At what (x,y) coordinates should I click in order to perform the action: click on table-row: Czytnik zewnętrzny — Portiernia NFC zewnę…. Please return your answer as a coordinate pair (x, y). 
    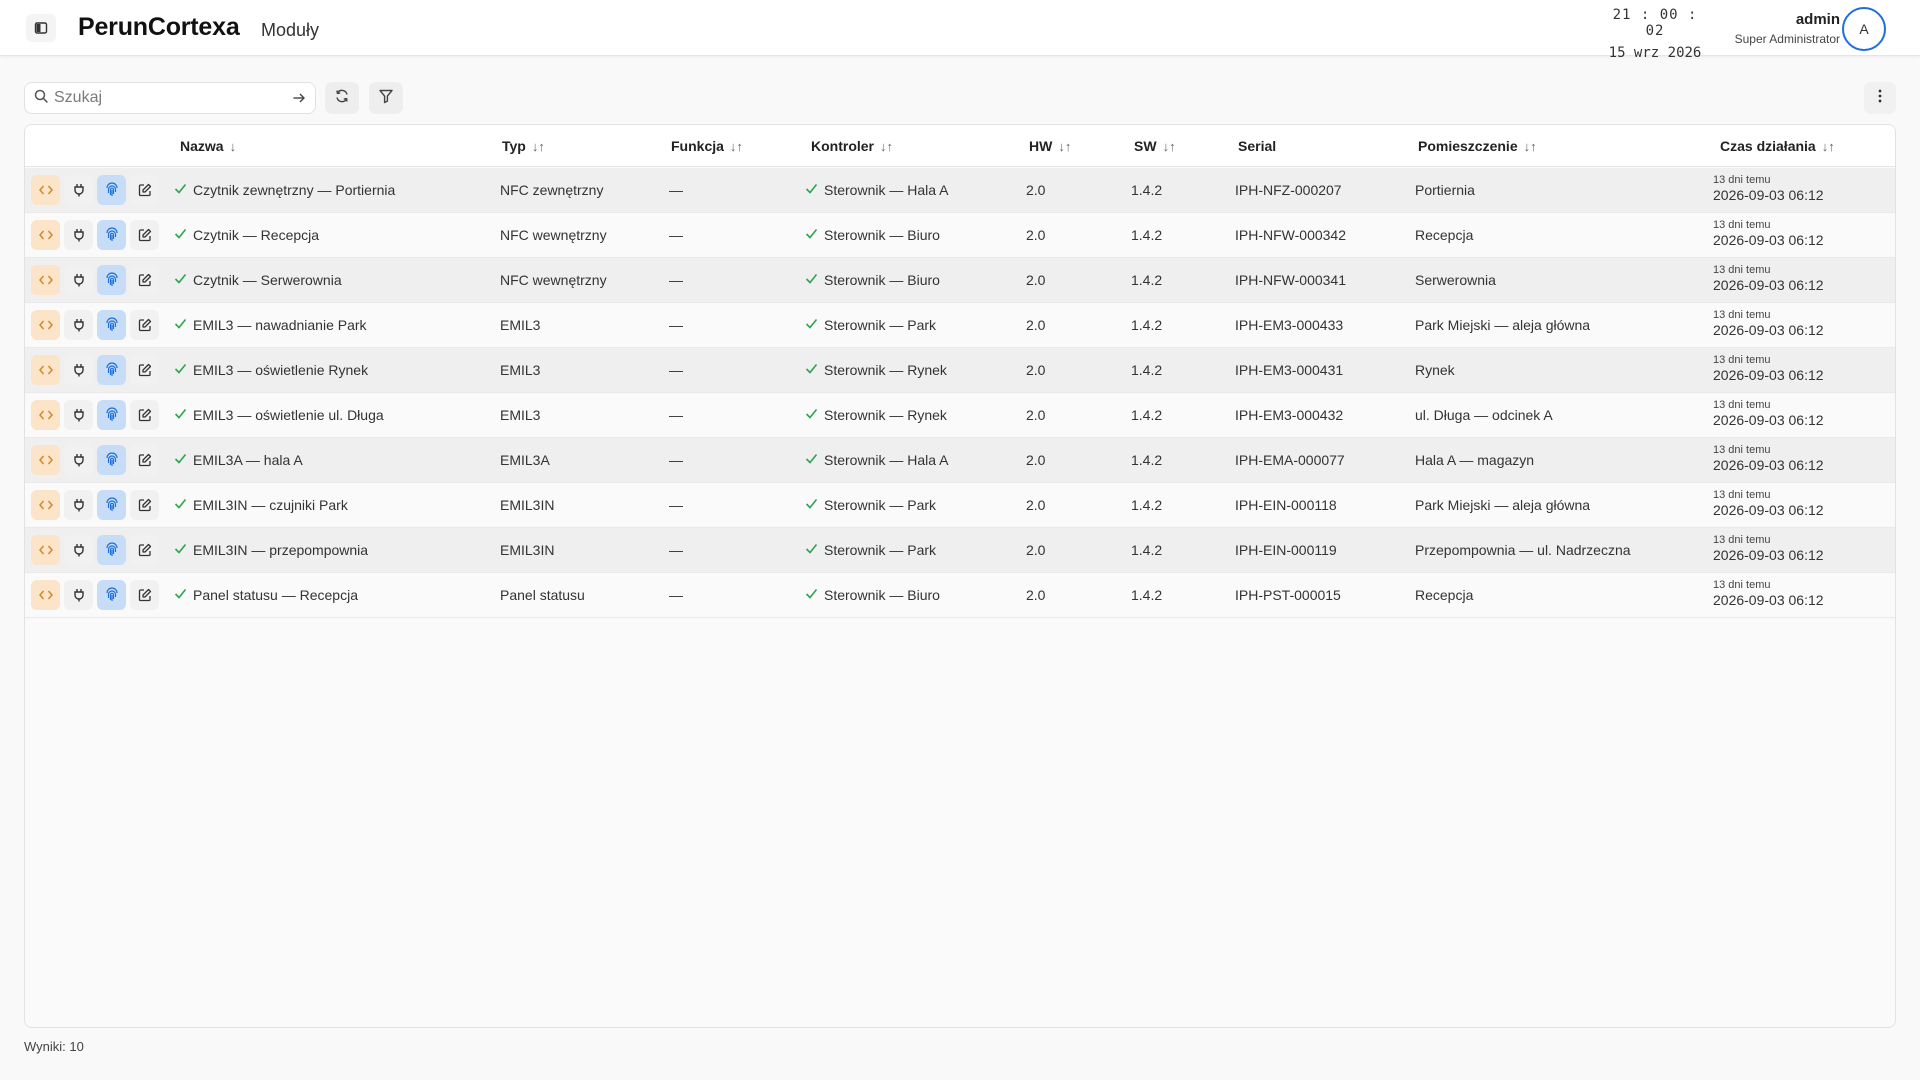
    Looking at the image, I should click on (960, 190).